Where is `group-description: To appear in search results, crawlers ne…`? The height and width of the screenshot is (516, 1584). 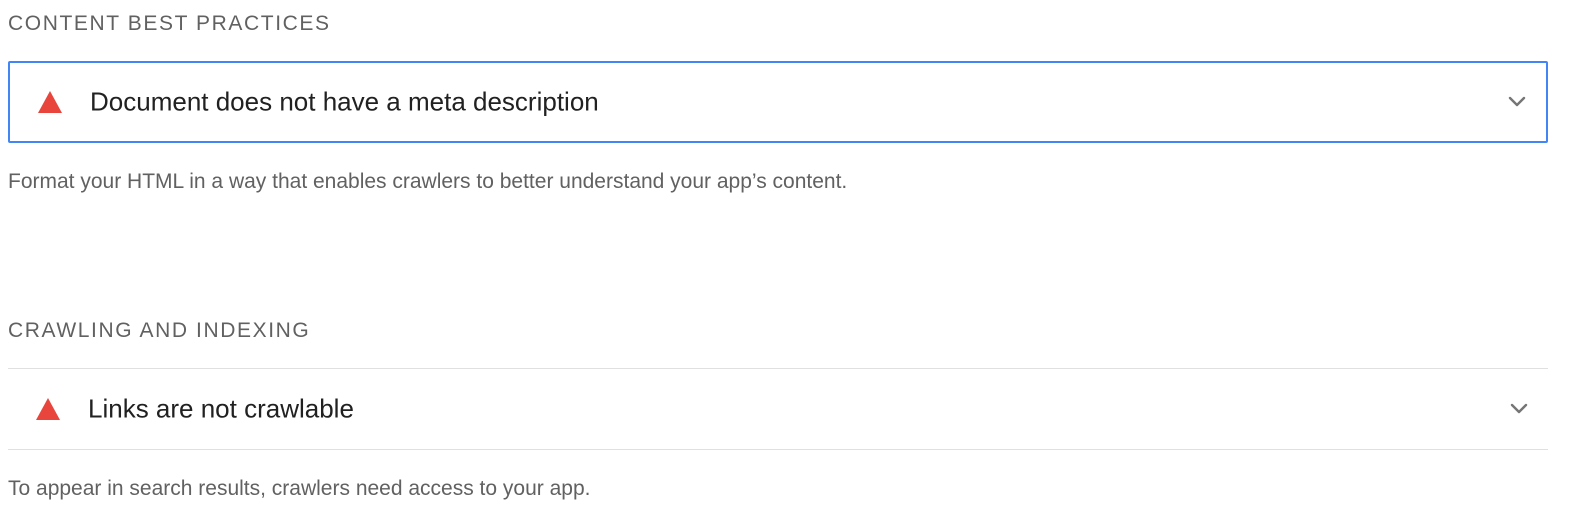
group-description: To appear in search results, crawlers ne… is located at coordinates (299, 488).